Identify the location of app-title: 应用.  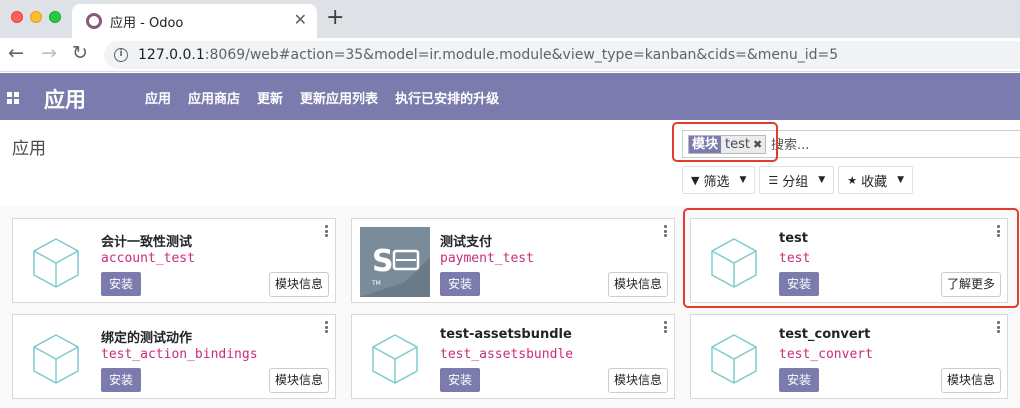
(65, 99).